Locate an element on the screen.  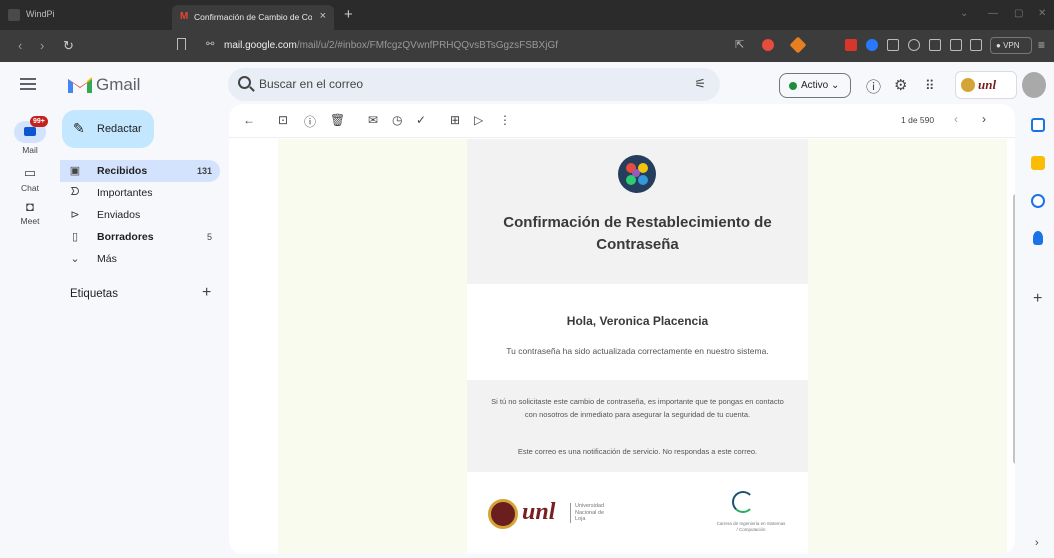
rail-mail: Mail is located at coordinates (30, 138).